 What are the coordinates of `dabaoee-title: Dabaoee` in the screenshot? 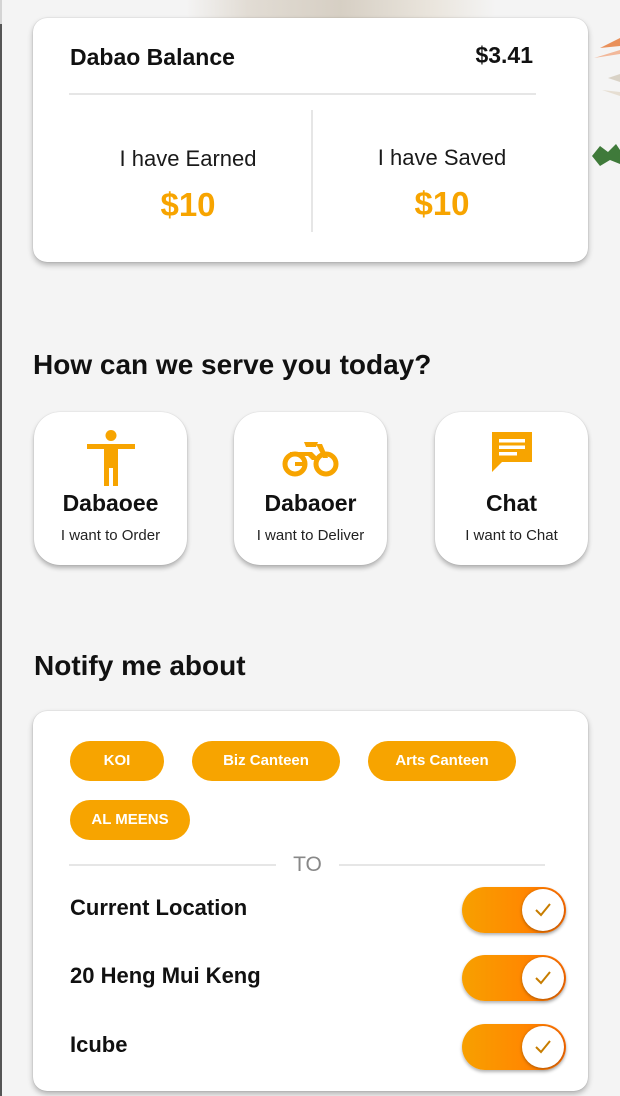 It's located at (110, 503).